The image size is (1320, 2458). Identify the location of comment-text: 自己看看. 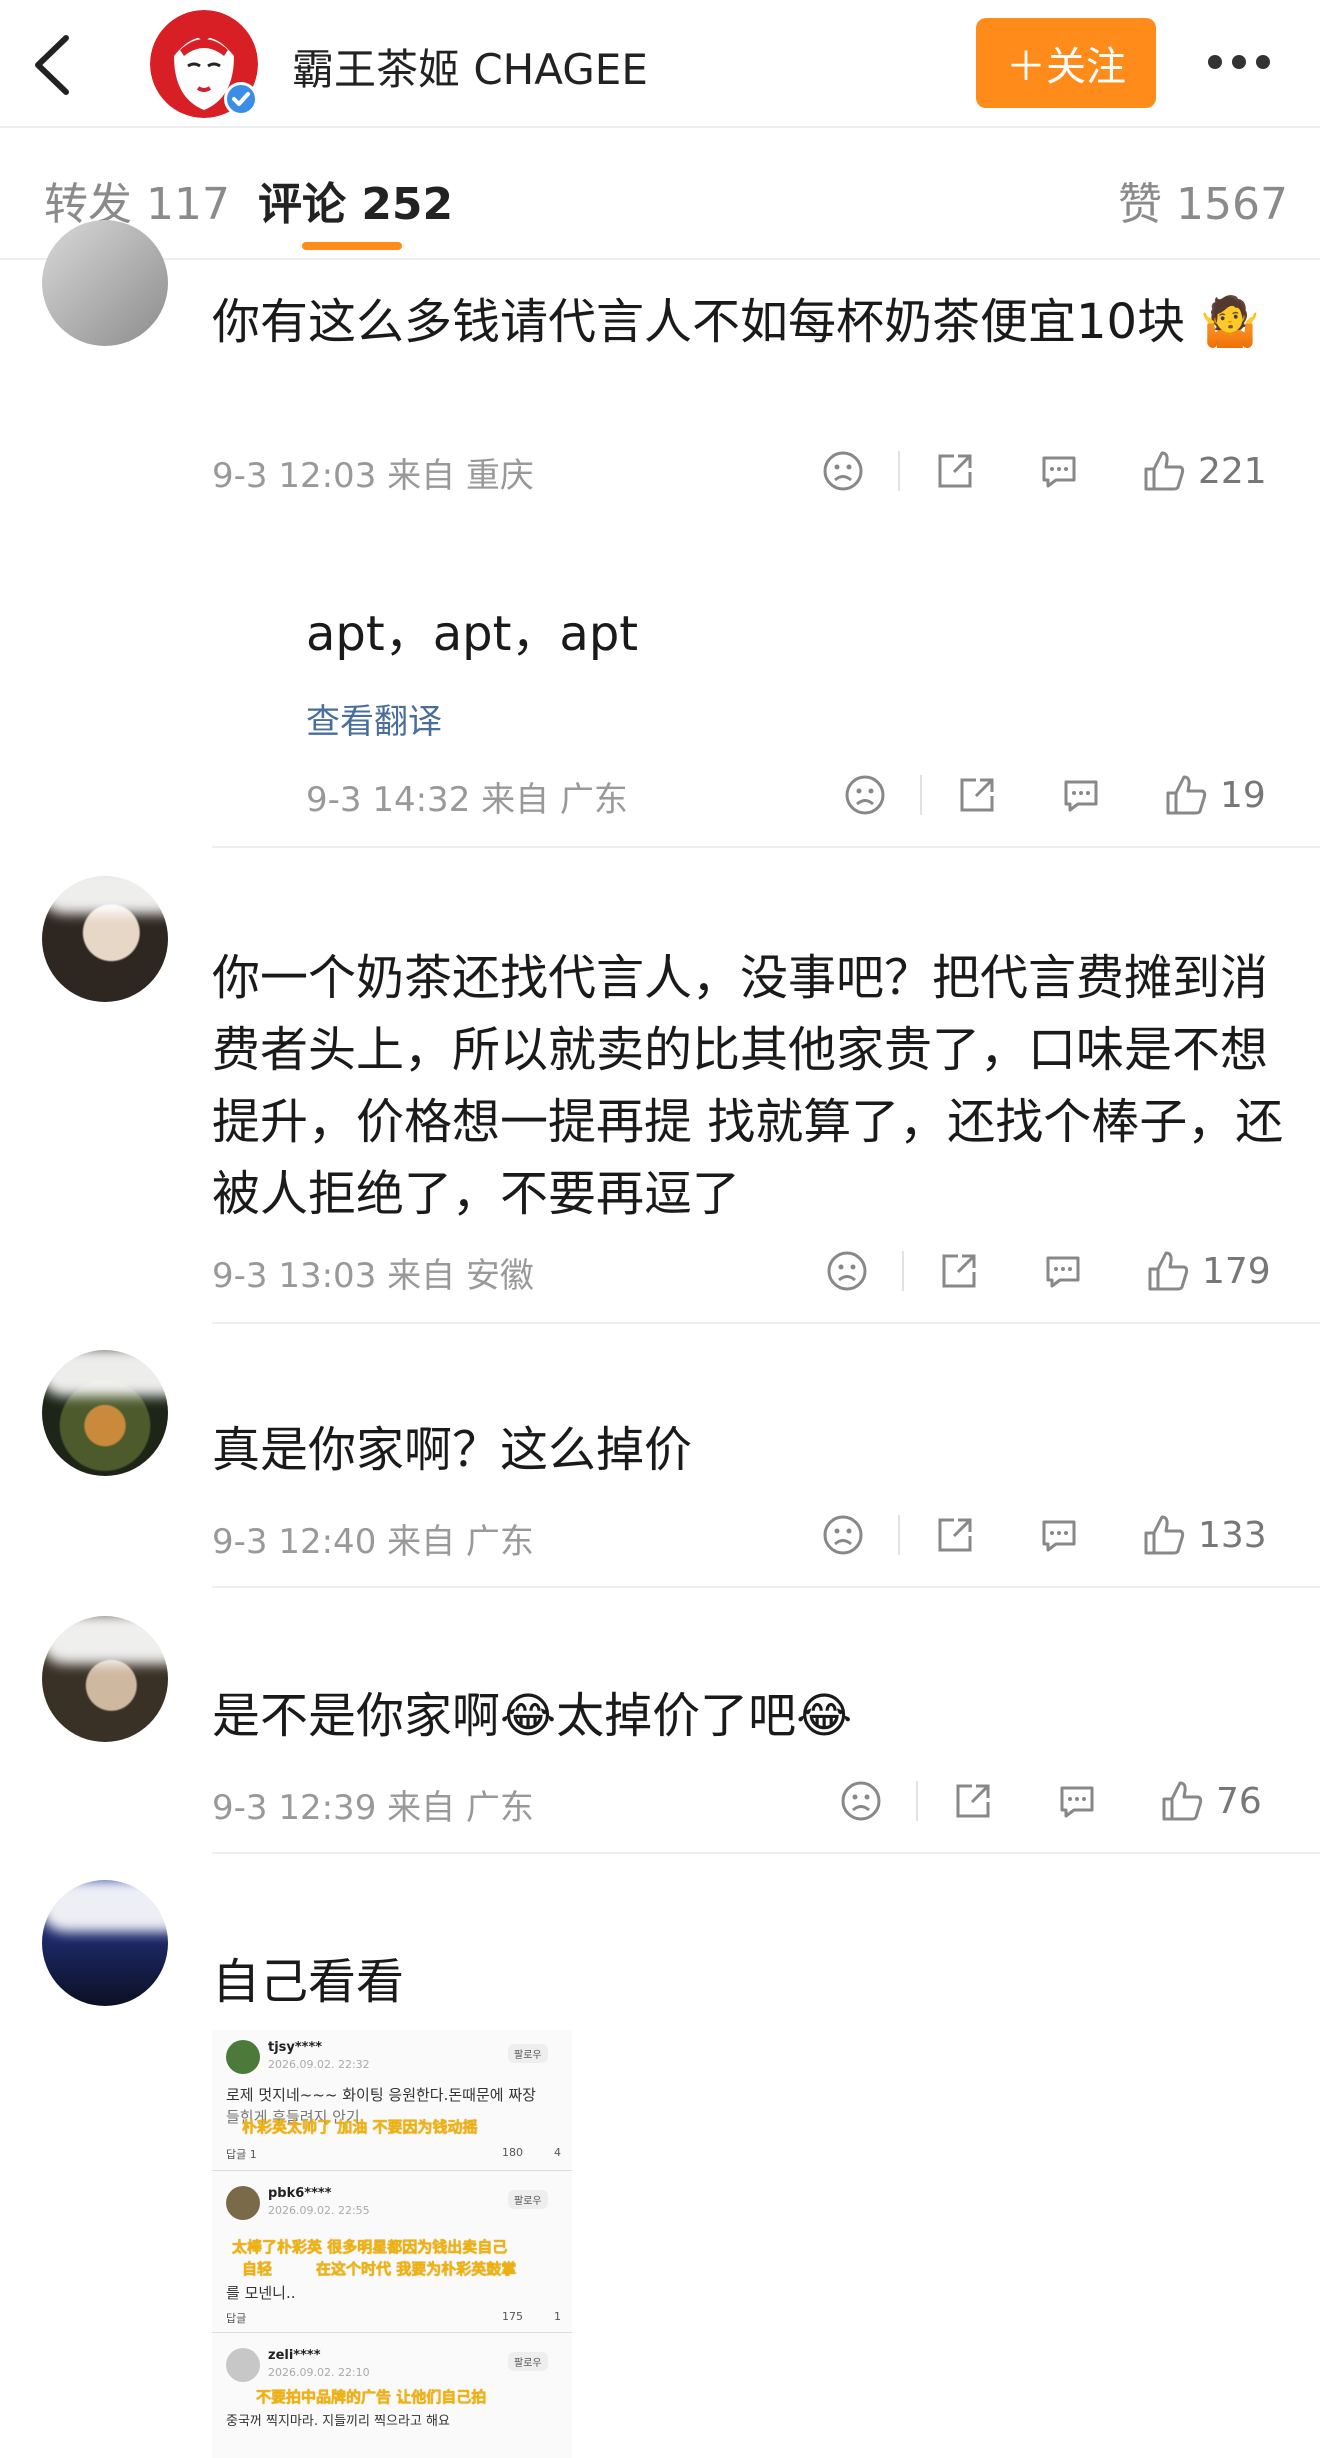
(308, 1982).